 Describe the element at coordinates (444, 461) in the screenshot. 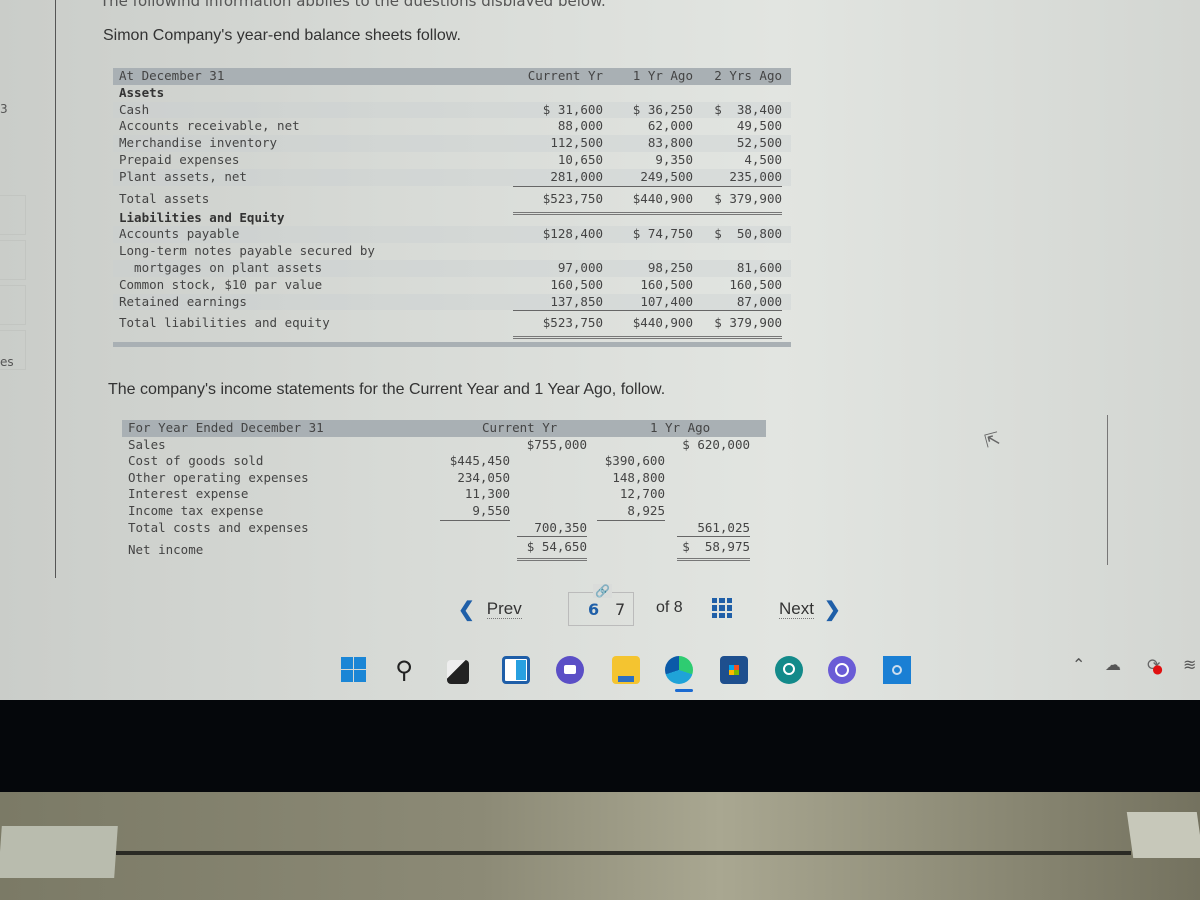

I see `table-row: Cost of goods sold $445,450 $390,600` at that location.